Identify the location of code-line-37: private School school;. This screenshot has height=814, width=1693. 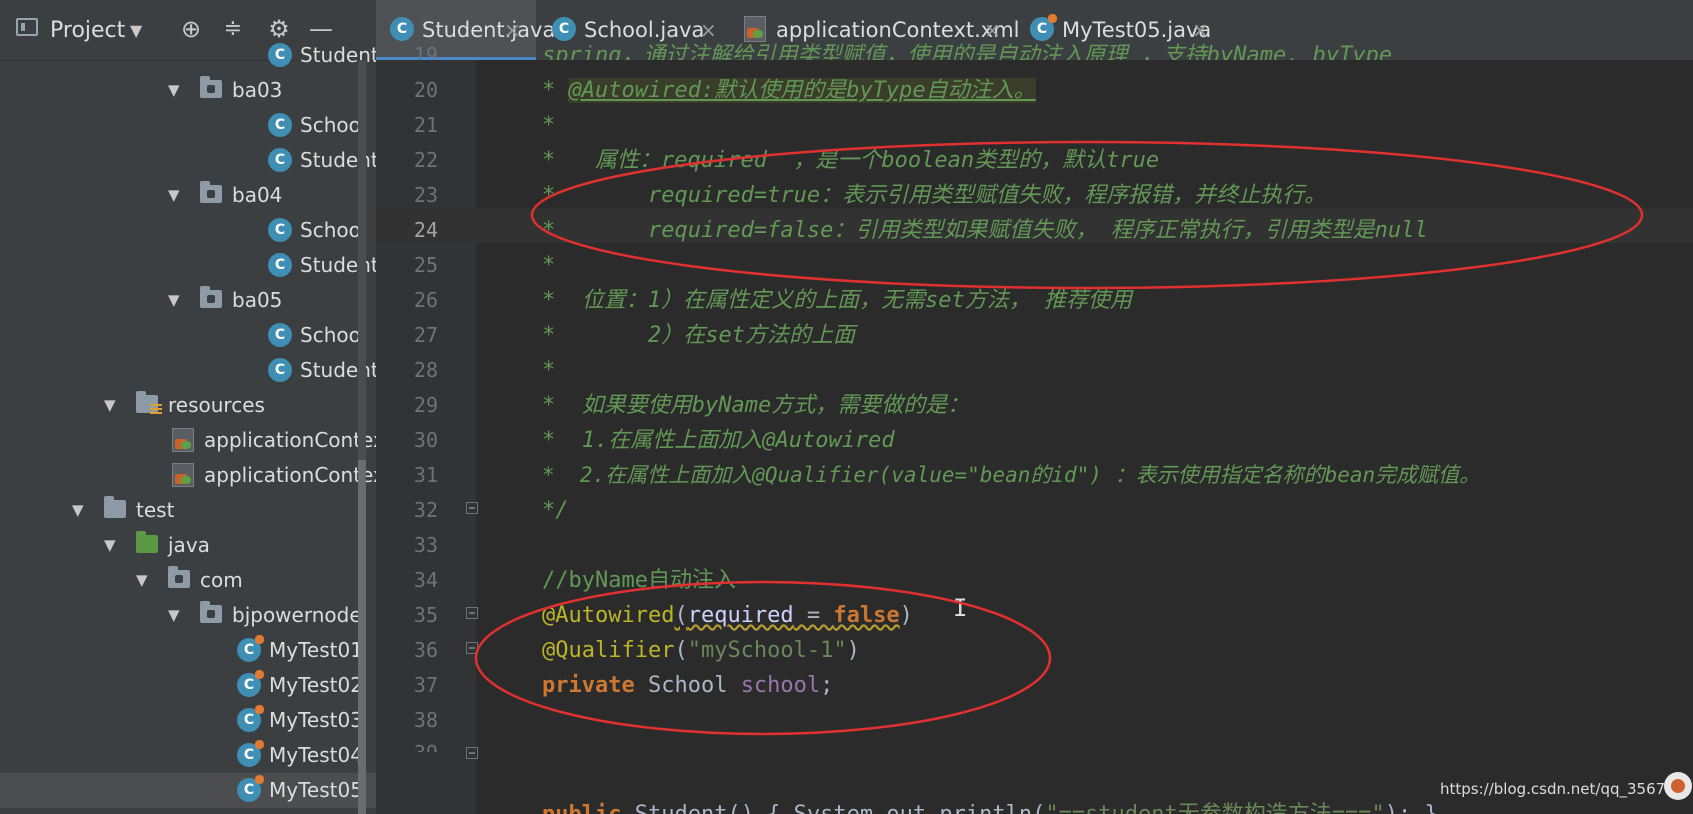
(687, 685).